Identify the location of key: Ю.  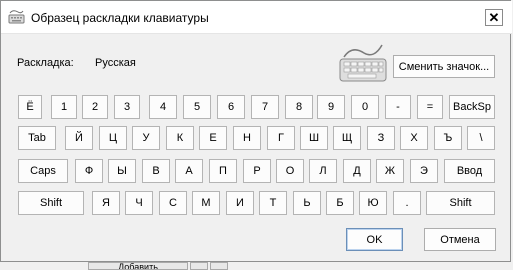
(373, 203).